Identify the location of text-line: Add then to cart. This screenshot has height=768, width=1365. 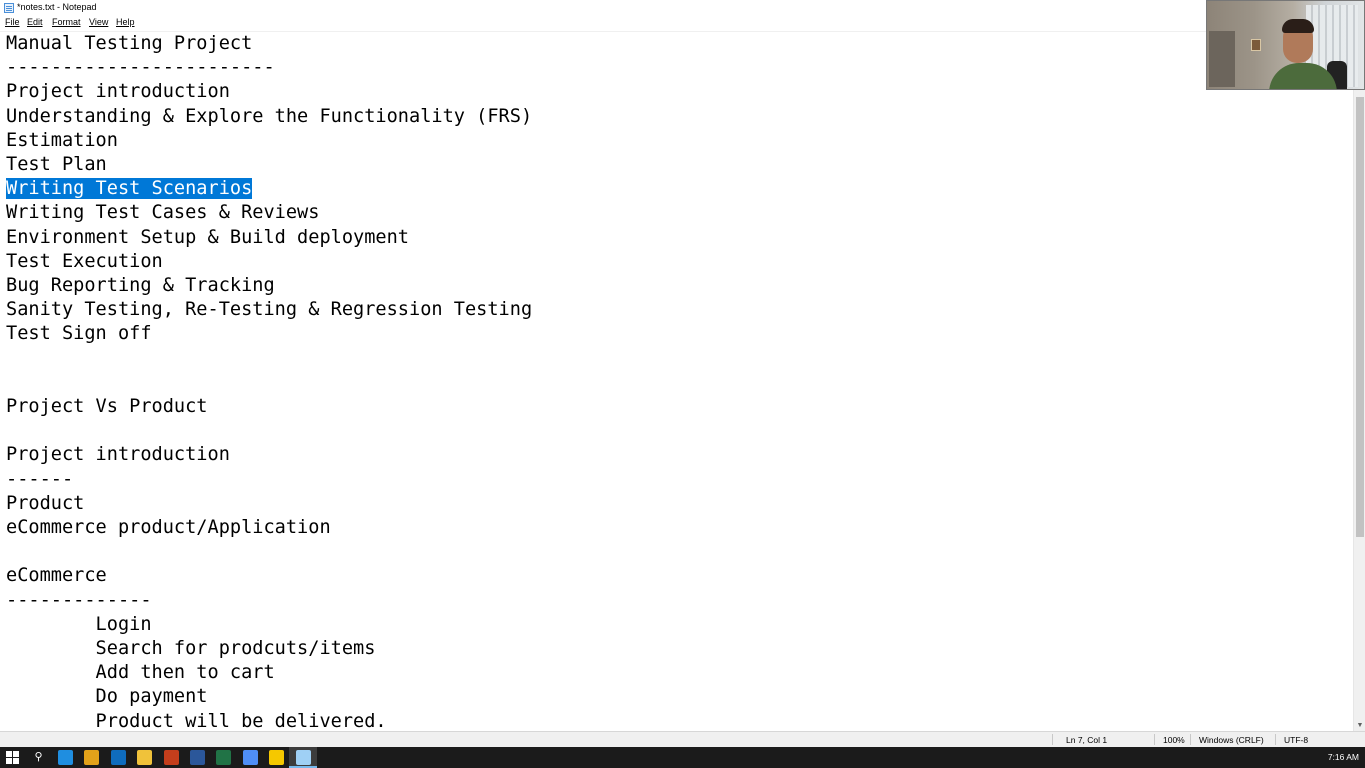
(140, 673).